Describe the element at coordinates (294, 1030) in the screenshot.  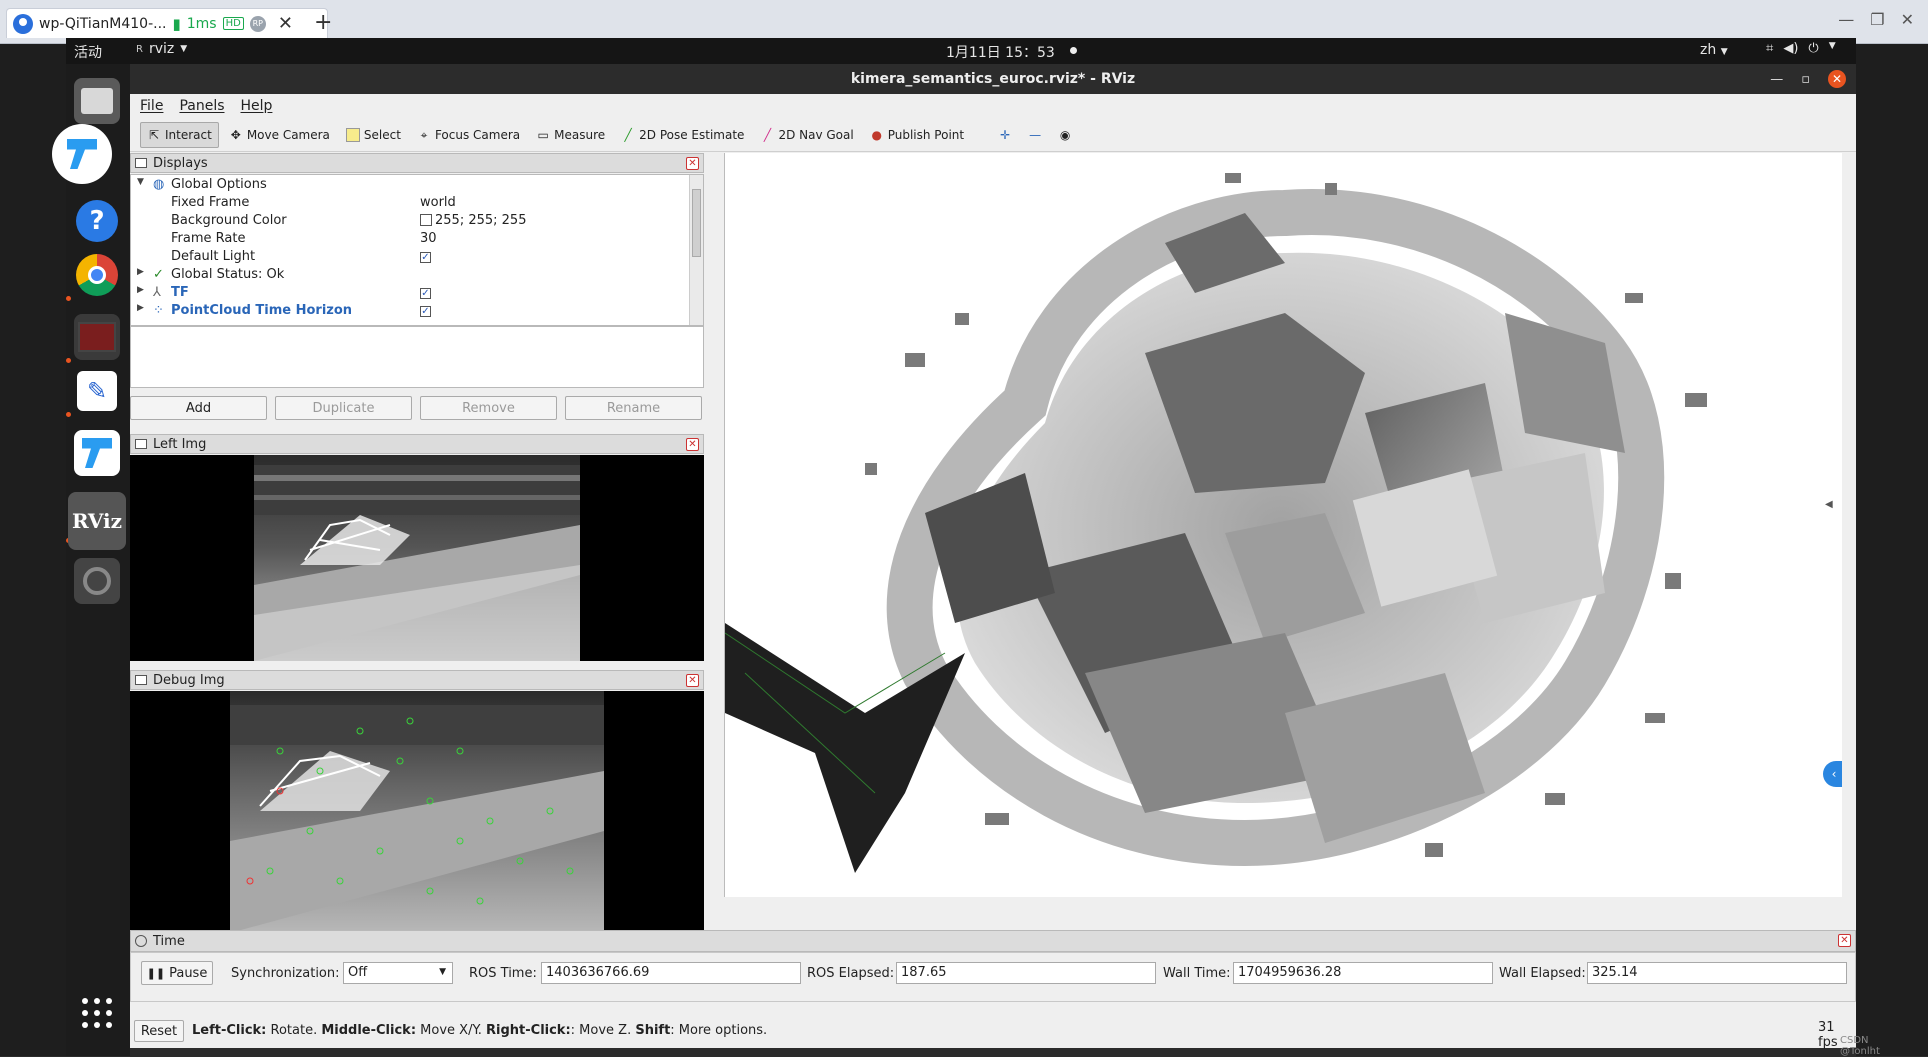
I see `hint-text: Rotate.` at that location.